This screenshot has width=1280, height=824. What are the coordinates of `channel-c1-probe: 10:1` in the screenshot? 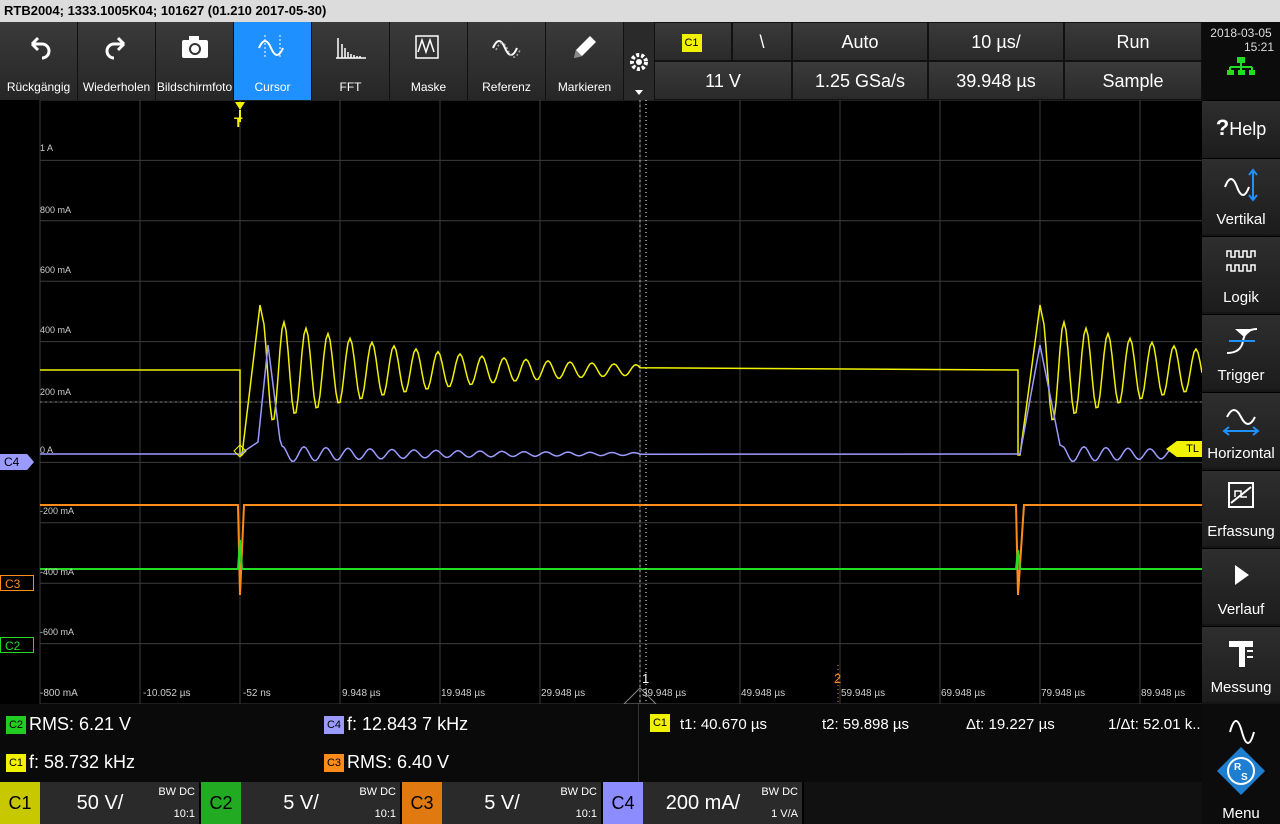 It's located at (184, 814).